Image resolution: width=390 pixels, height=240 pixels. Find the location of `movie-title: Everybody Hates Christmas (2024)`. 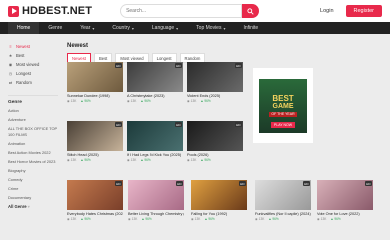

movie-title: Everybody Hates Christmas (2024) is located at coordinates (95, 214).